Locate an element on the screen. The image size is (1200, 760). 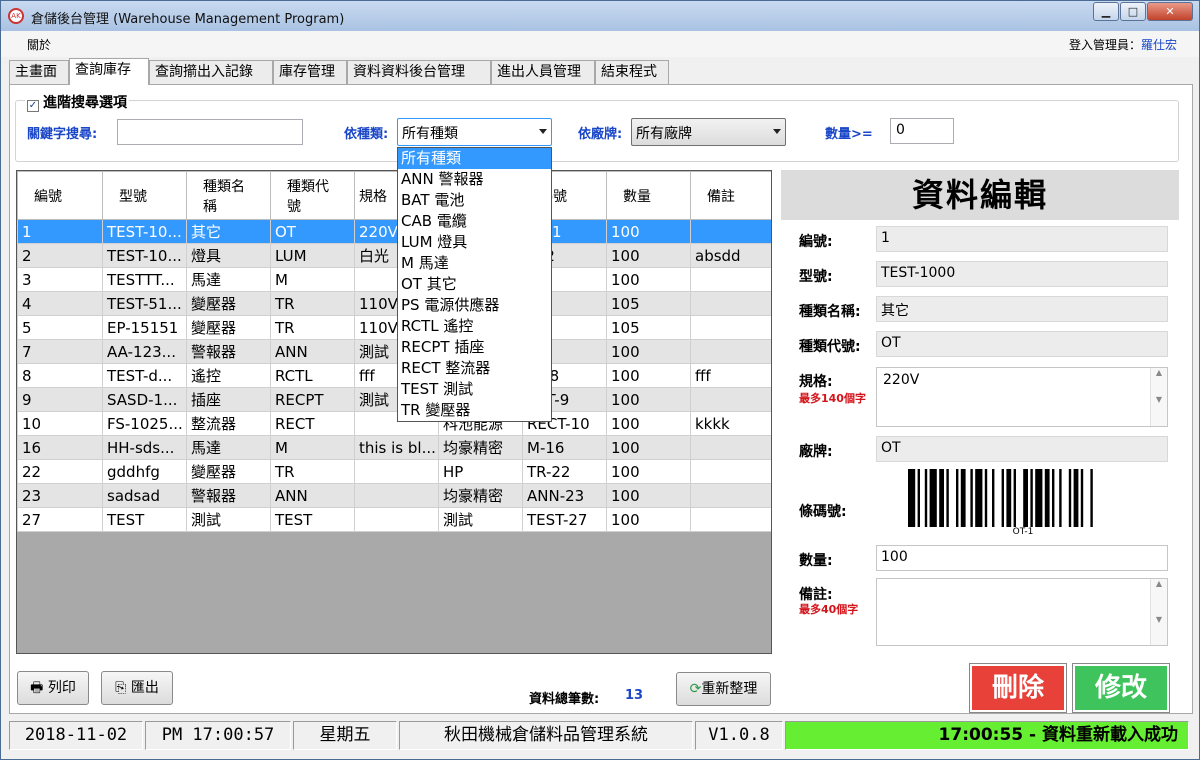
dropdown-option: TR 變壓器 is located at coordinates (474, 410).